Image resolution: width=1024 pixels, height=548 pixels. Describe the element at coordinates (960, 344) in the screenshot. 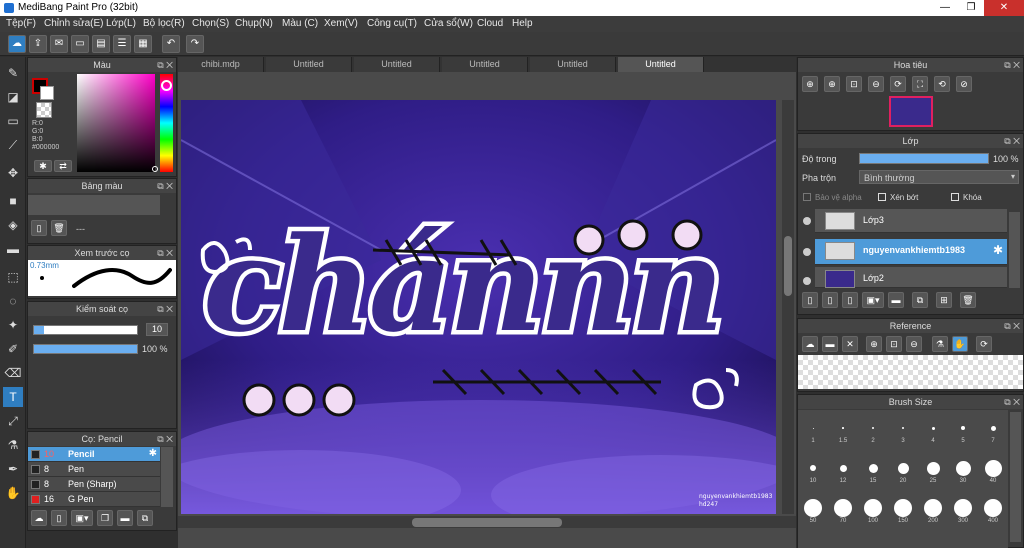

I see `hand-icon: ✋` at that location.